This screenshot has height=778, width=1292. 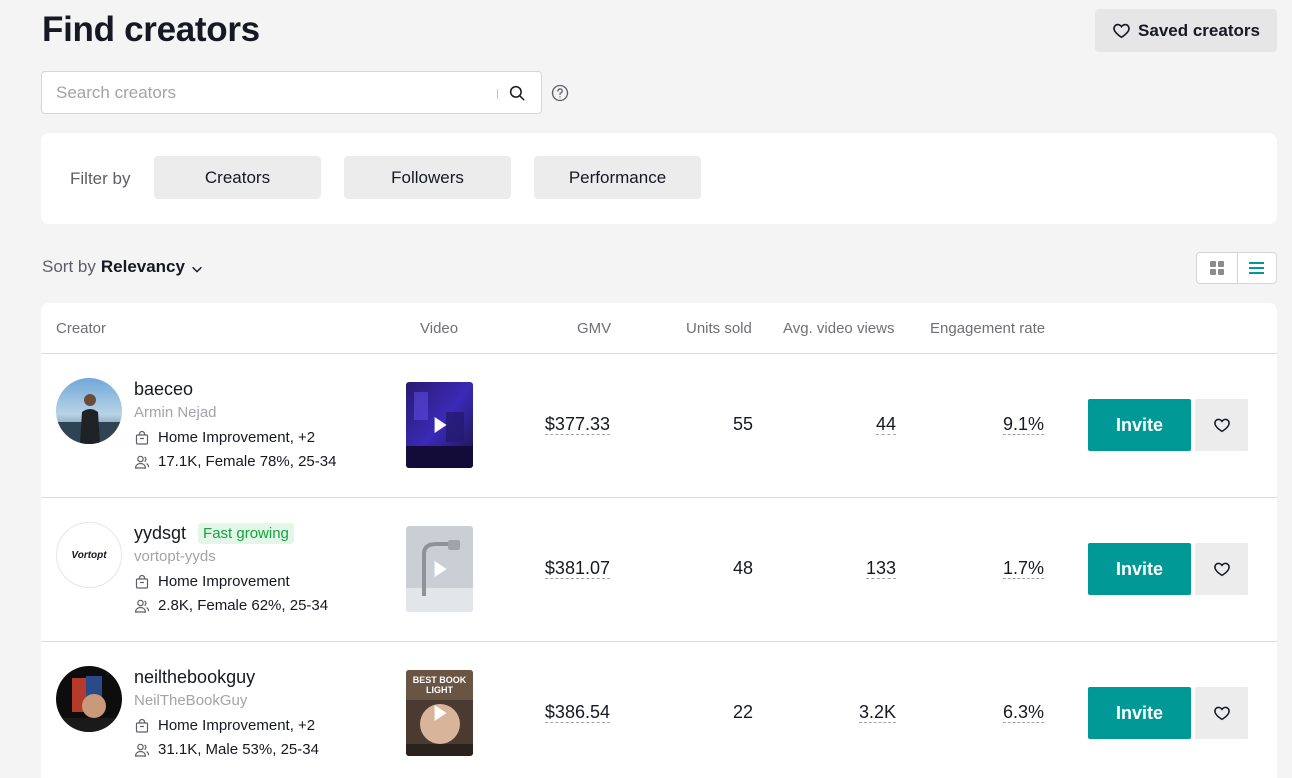 What do you see at coordinates (81, 328) in the screenshot?
I see `column-header-creator: Creator` at bounding box center [81, 328].